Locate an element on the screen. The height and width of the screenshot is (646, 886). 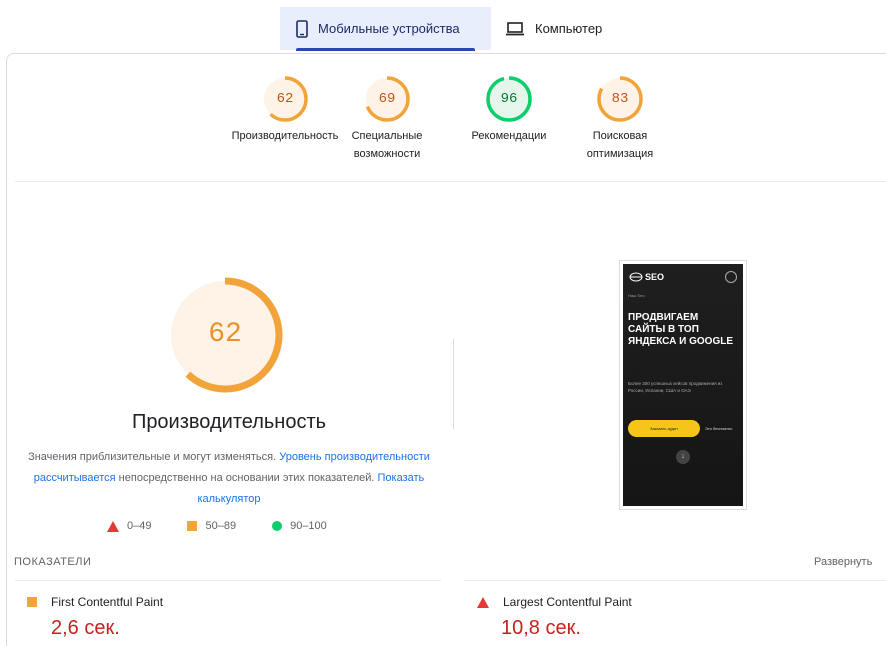
site-logo: SEO is located at coordinates (646, 277).